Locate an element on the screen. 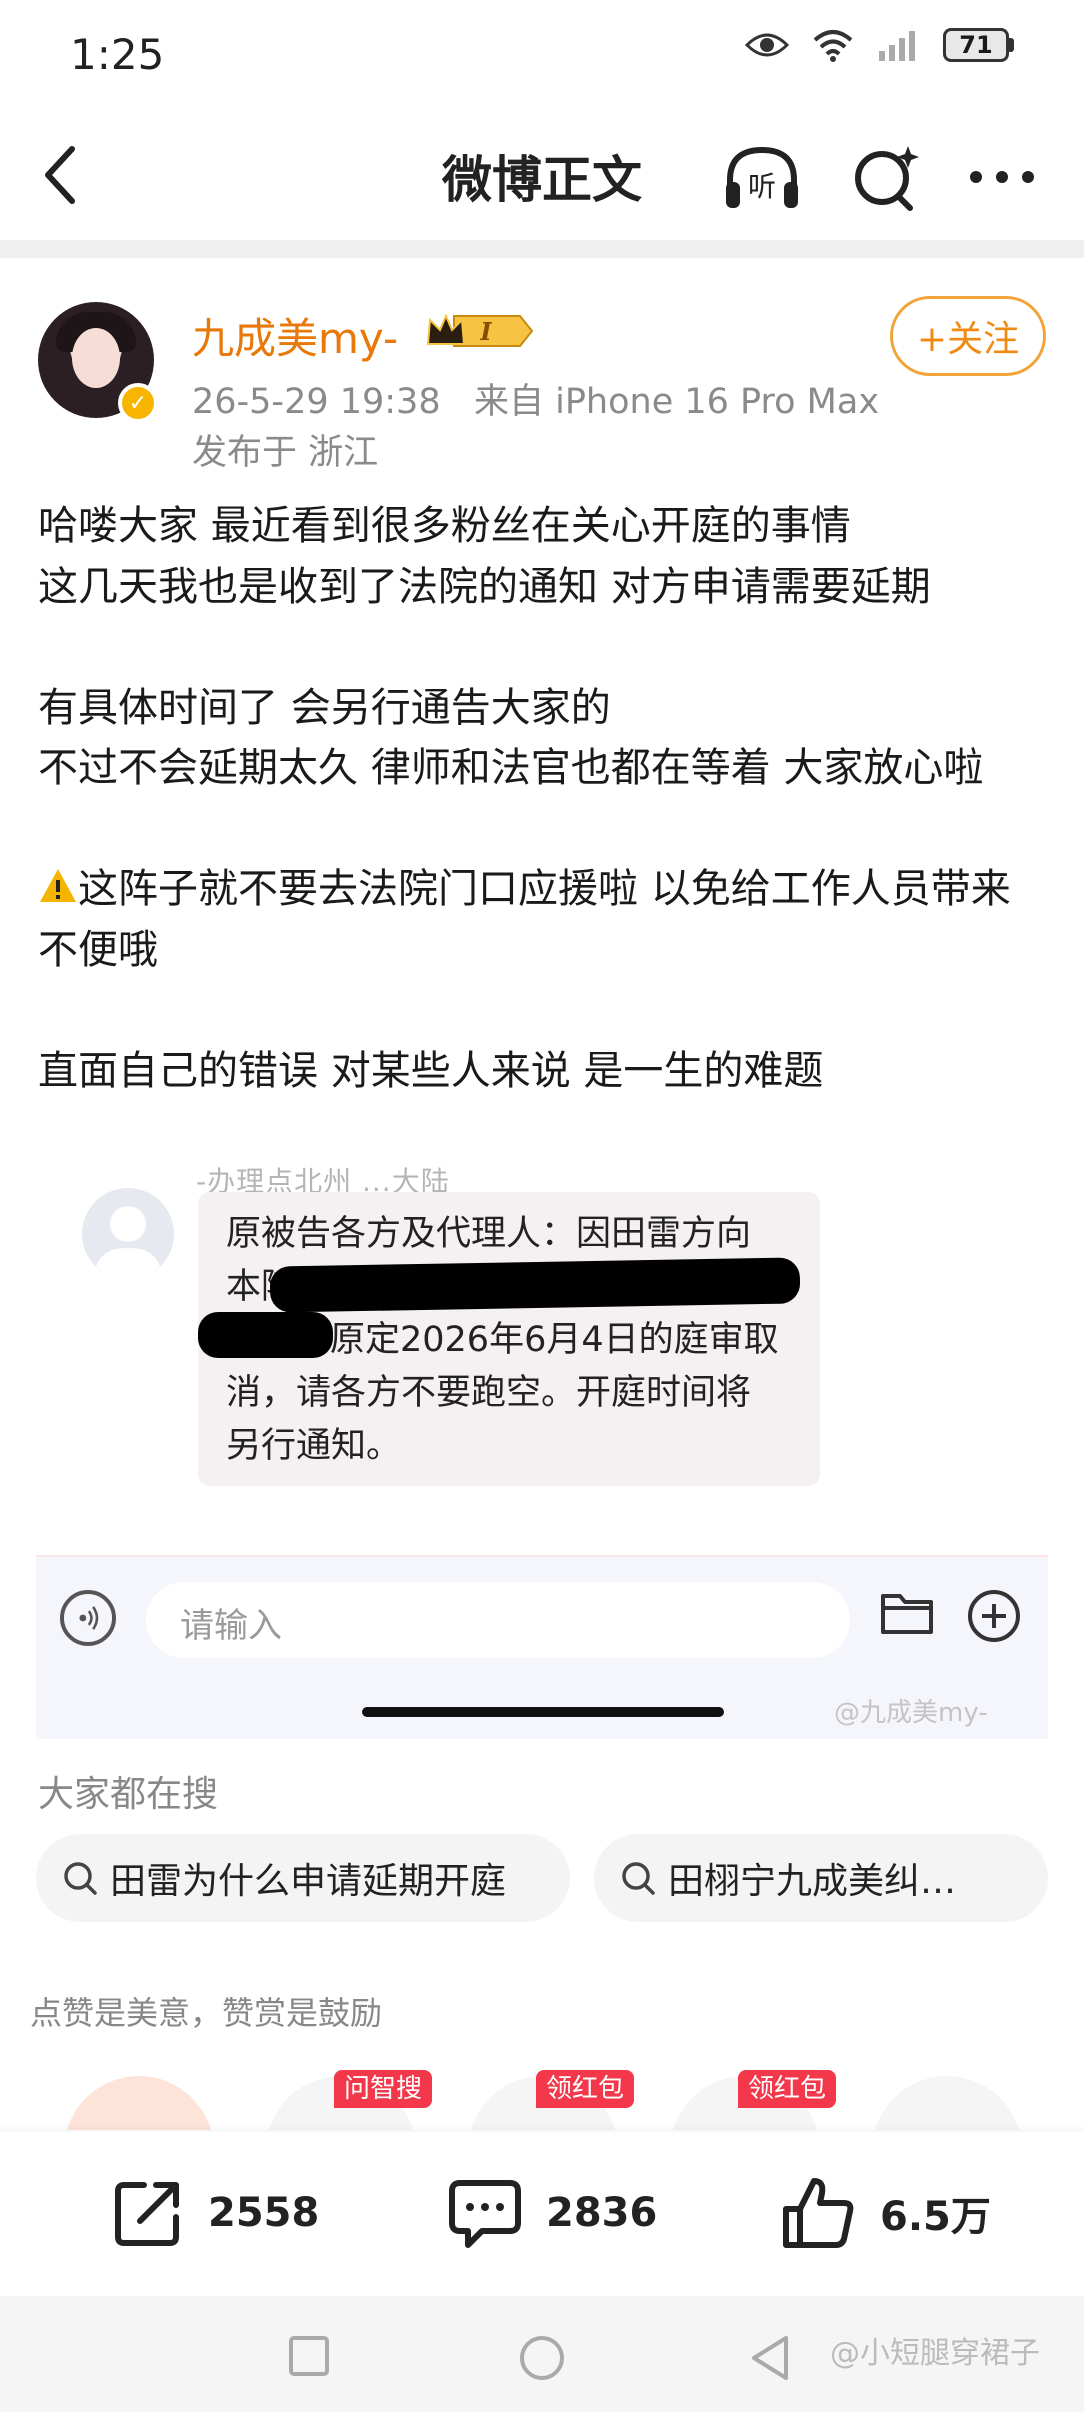  folder-icon is located at coordinates (907, 1614).